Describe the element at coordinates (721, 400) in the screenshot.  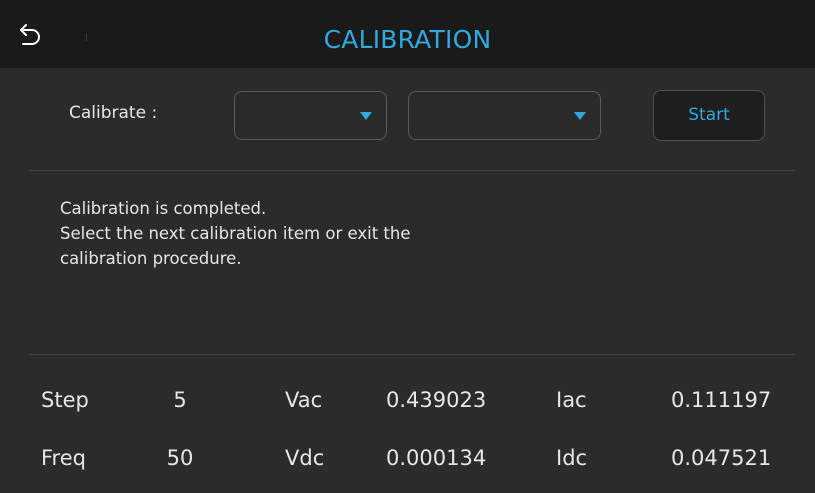
I see `iac-value: 0.111197` at that location.